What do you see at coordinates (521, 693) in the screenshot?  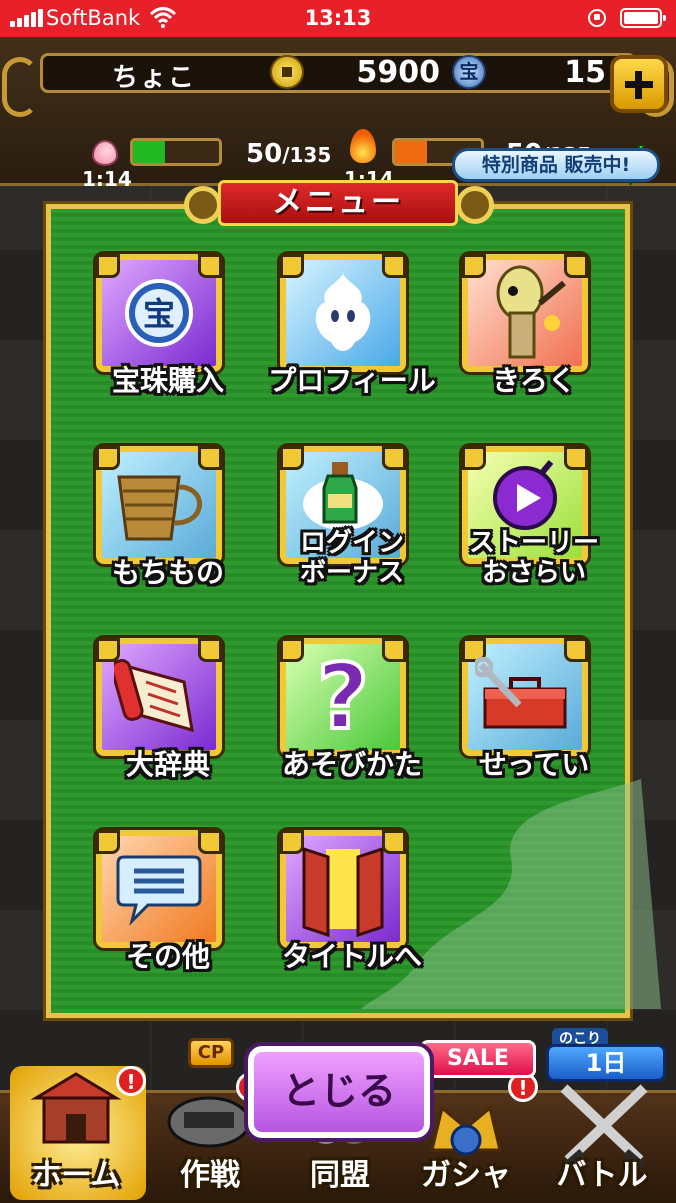 I see `toolbox-icon` at bounding box center [521, 693].